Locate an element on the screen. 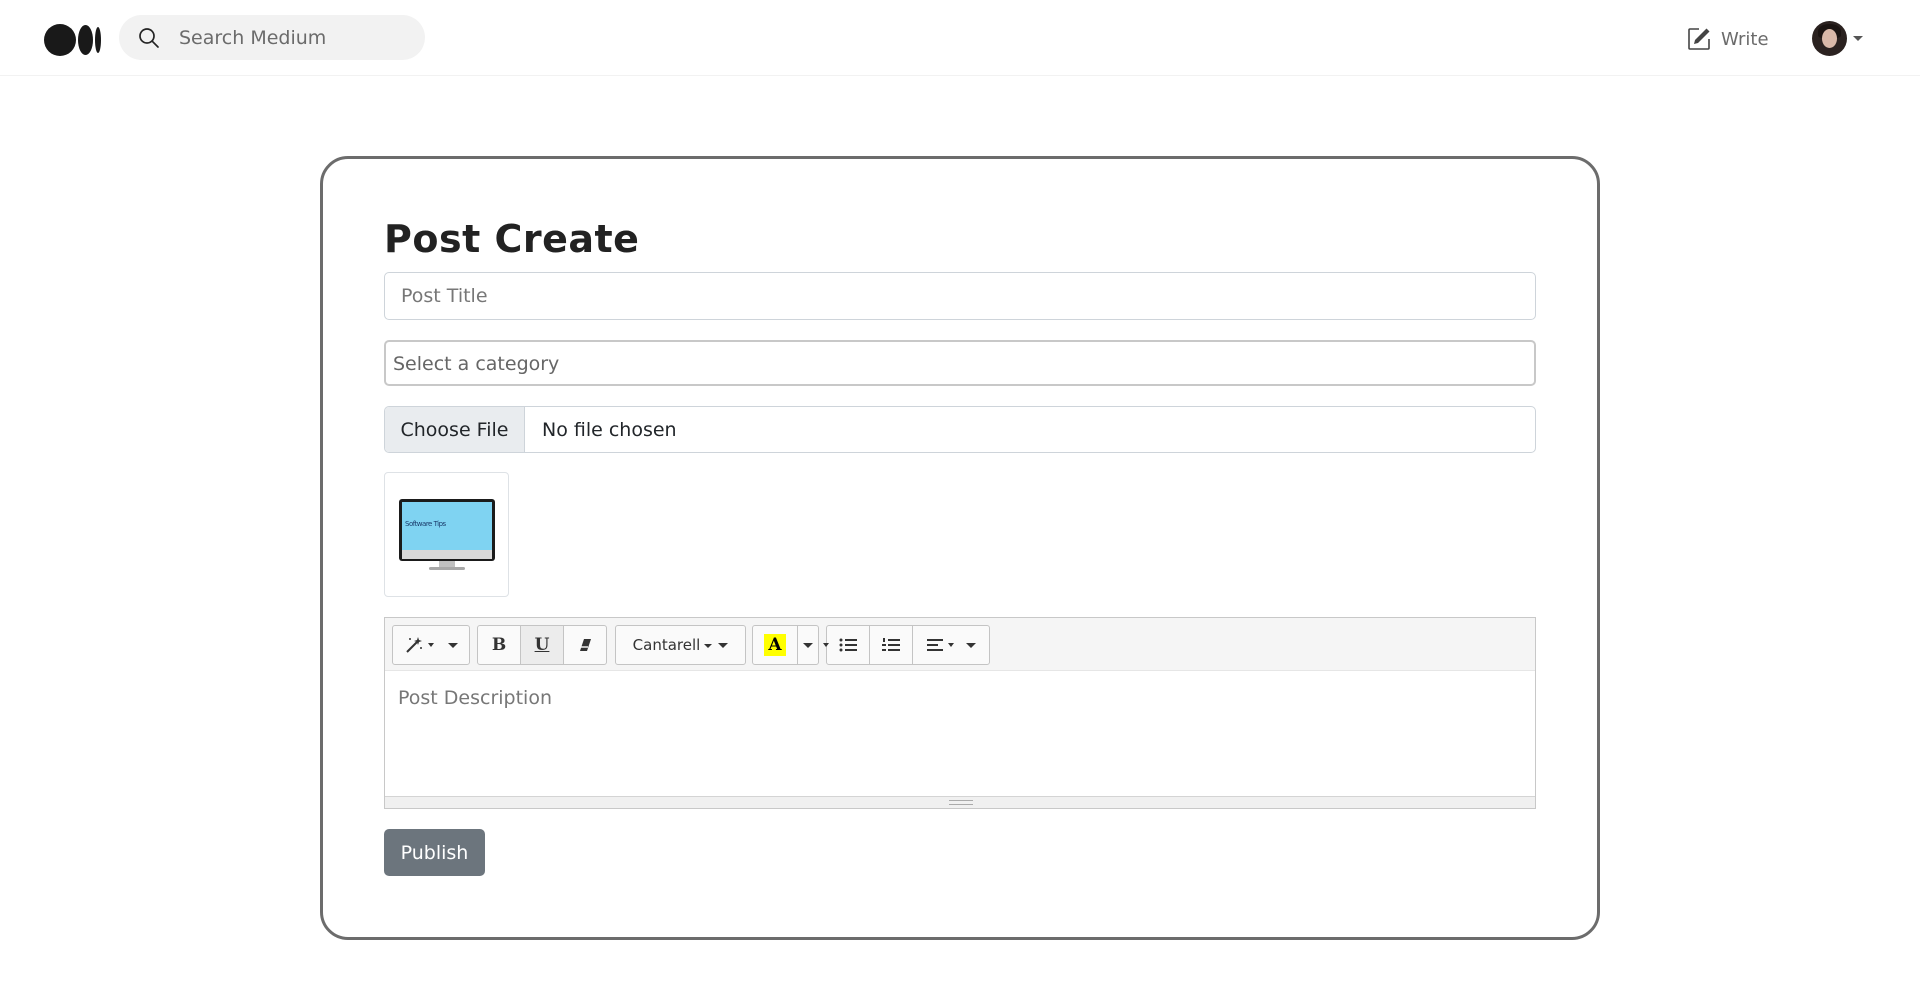 The width and height of the screenshot is (1920, 1001). ordered-list-button is located at coordinates (891, 645).